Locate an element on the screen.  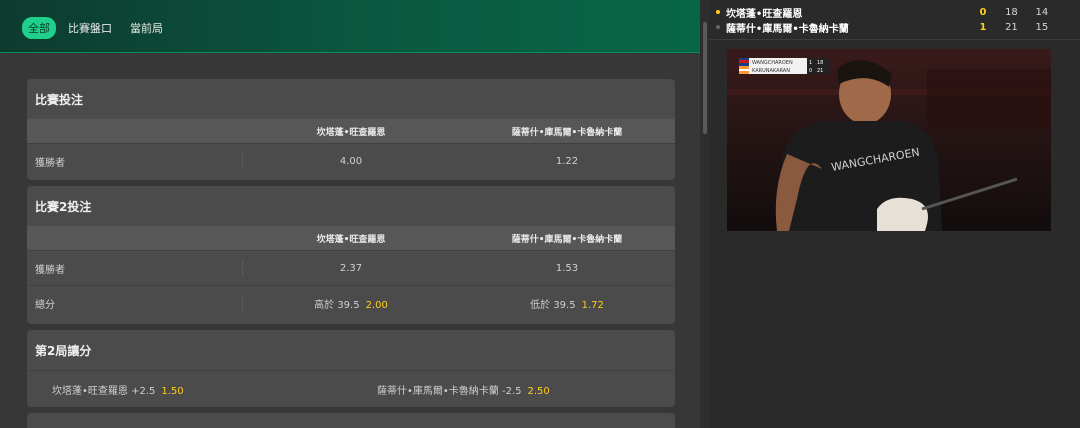
overlay-player1: WANGCHAROEN is located at coordinates (772, 63).